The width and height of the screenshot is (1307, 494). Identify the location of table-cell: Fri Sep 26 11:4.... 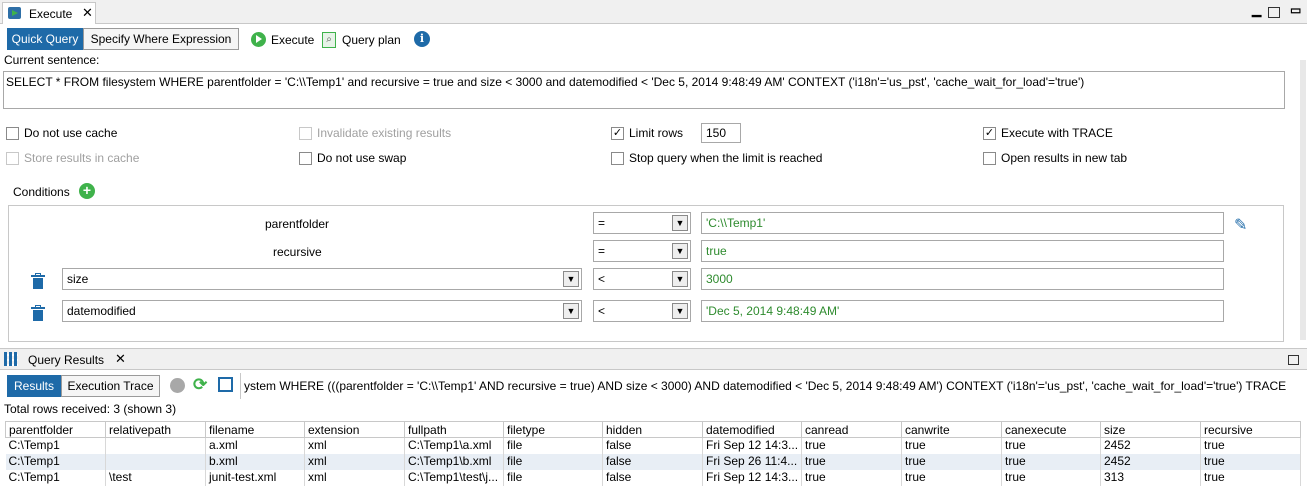
(752, 461).